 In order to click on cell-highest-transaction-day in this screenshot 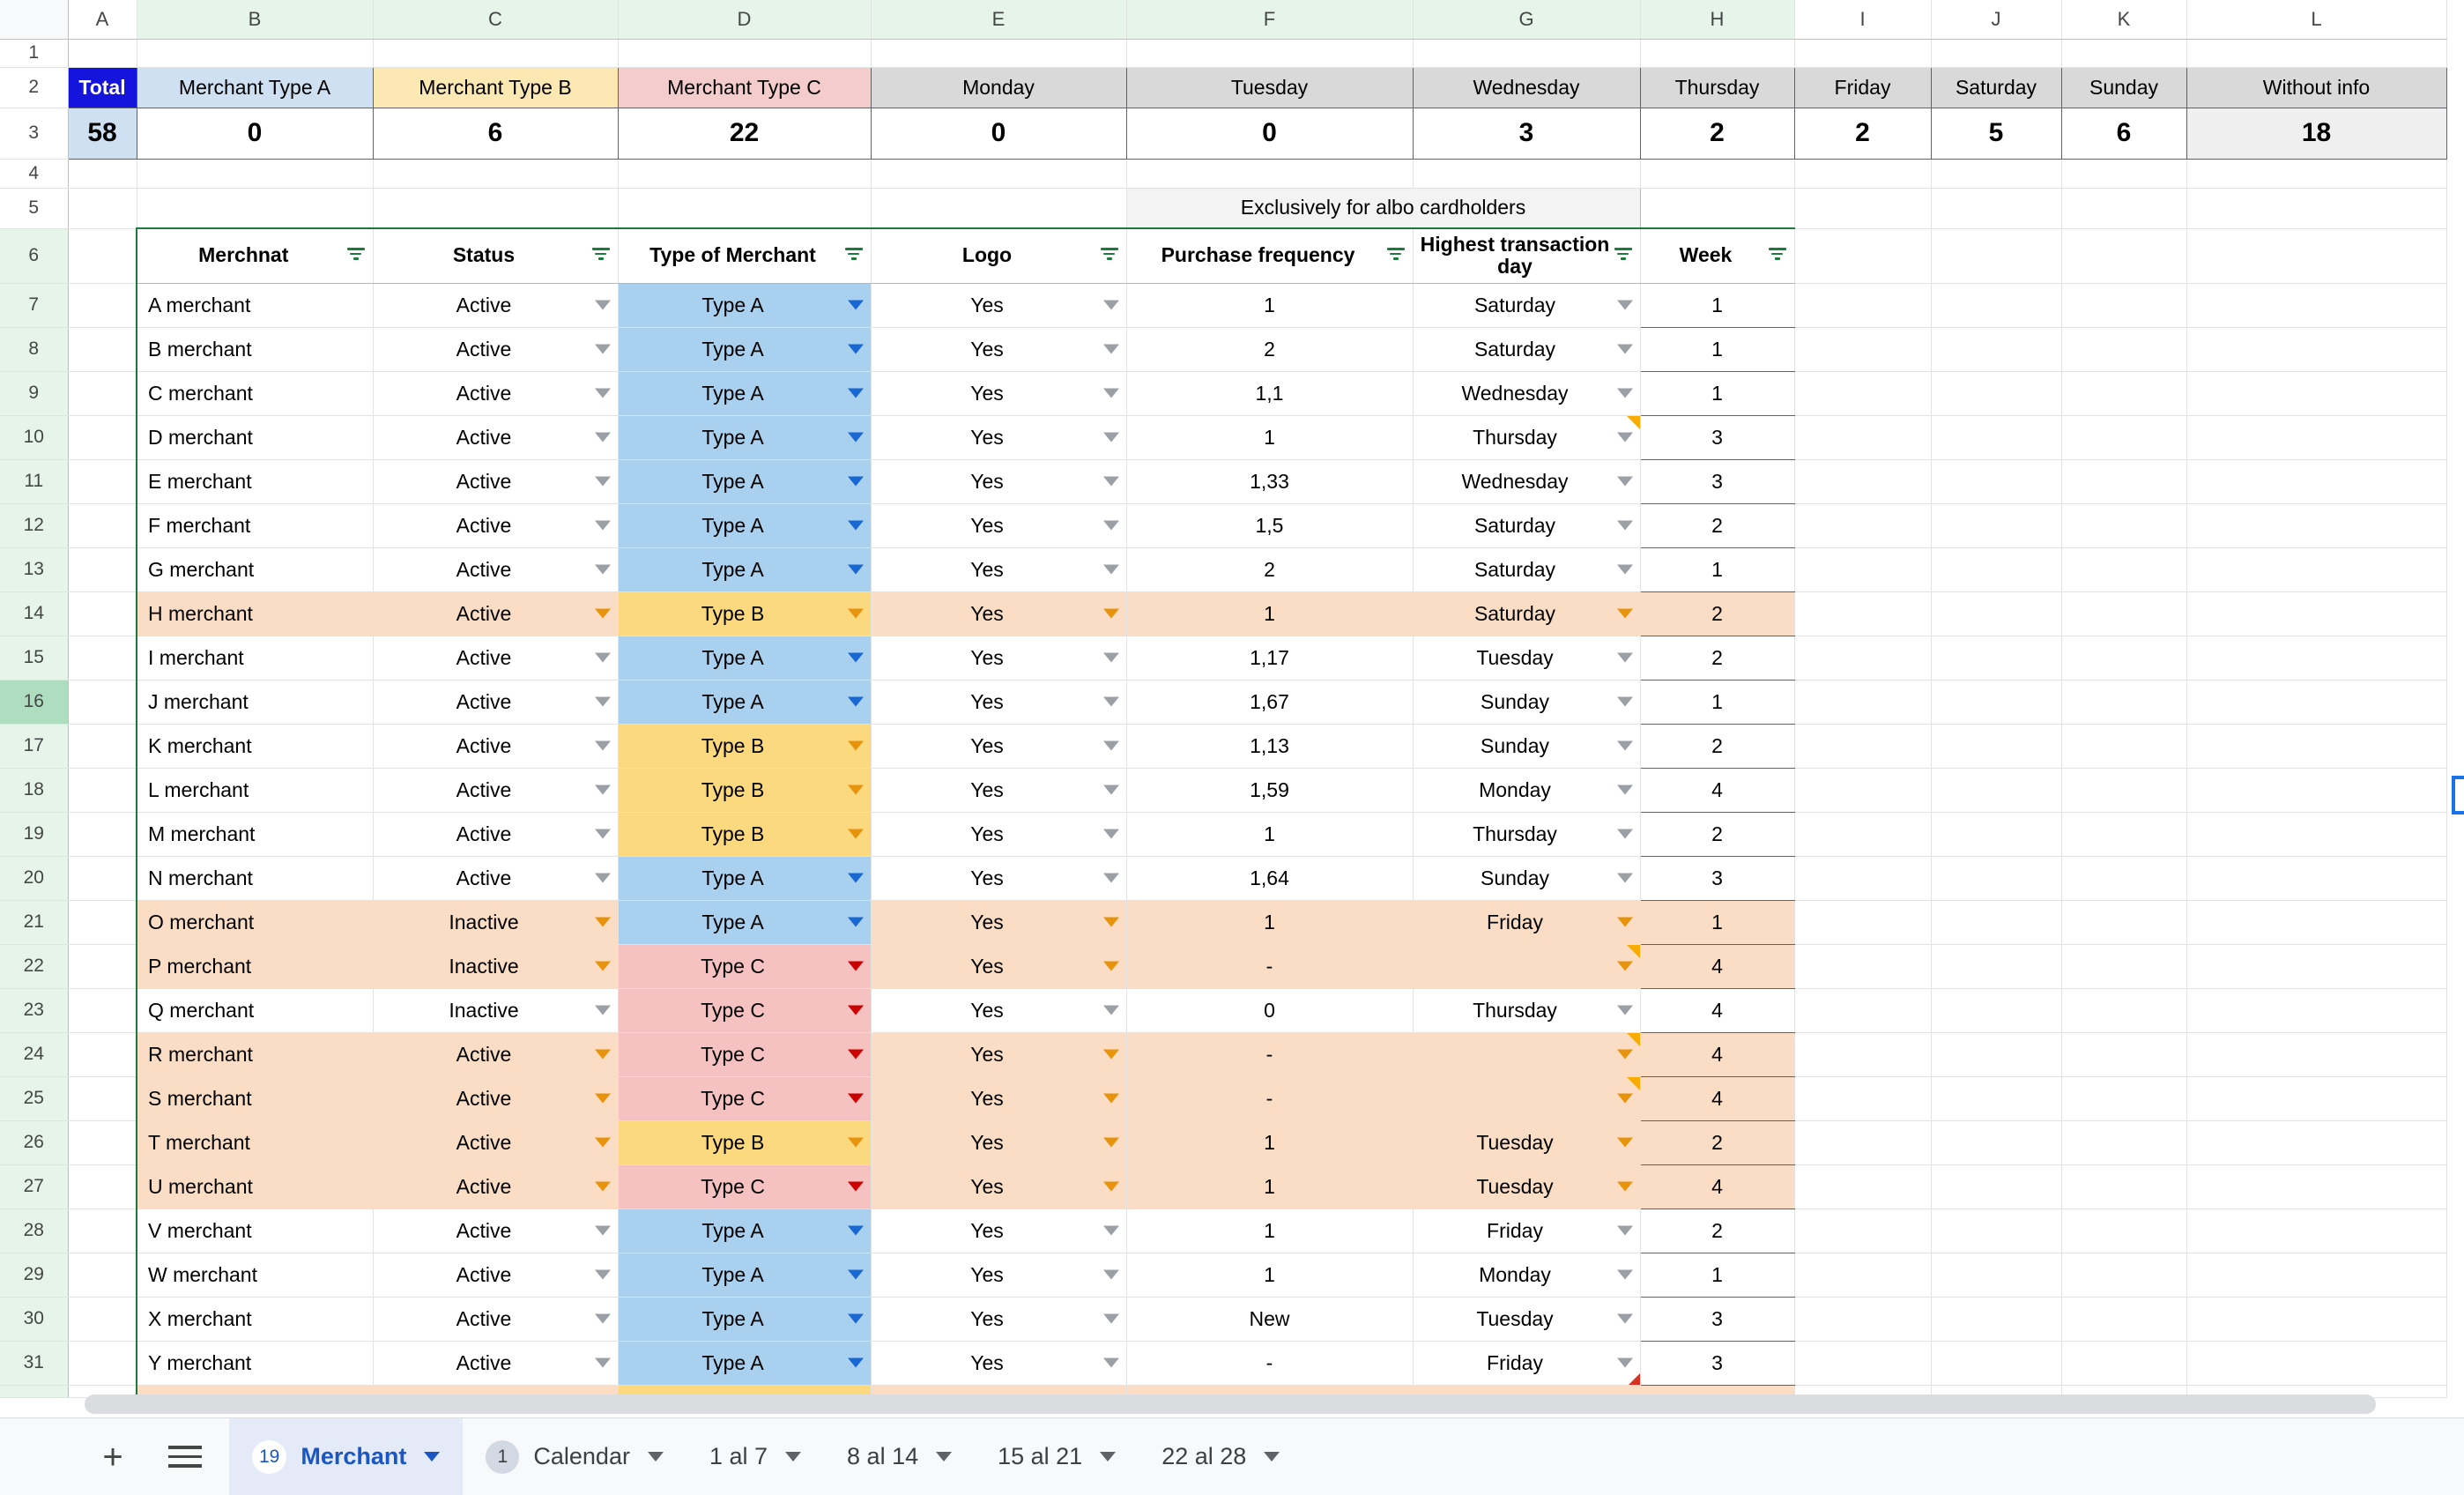, I will do `click(1527, 1098)`.